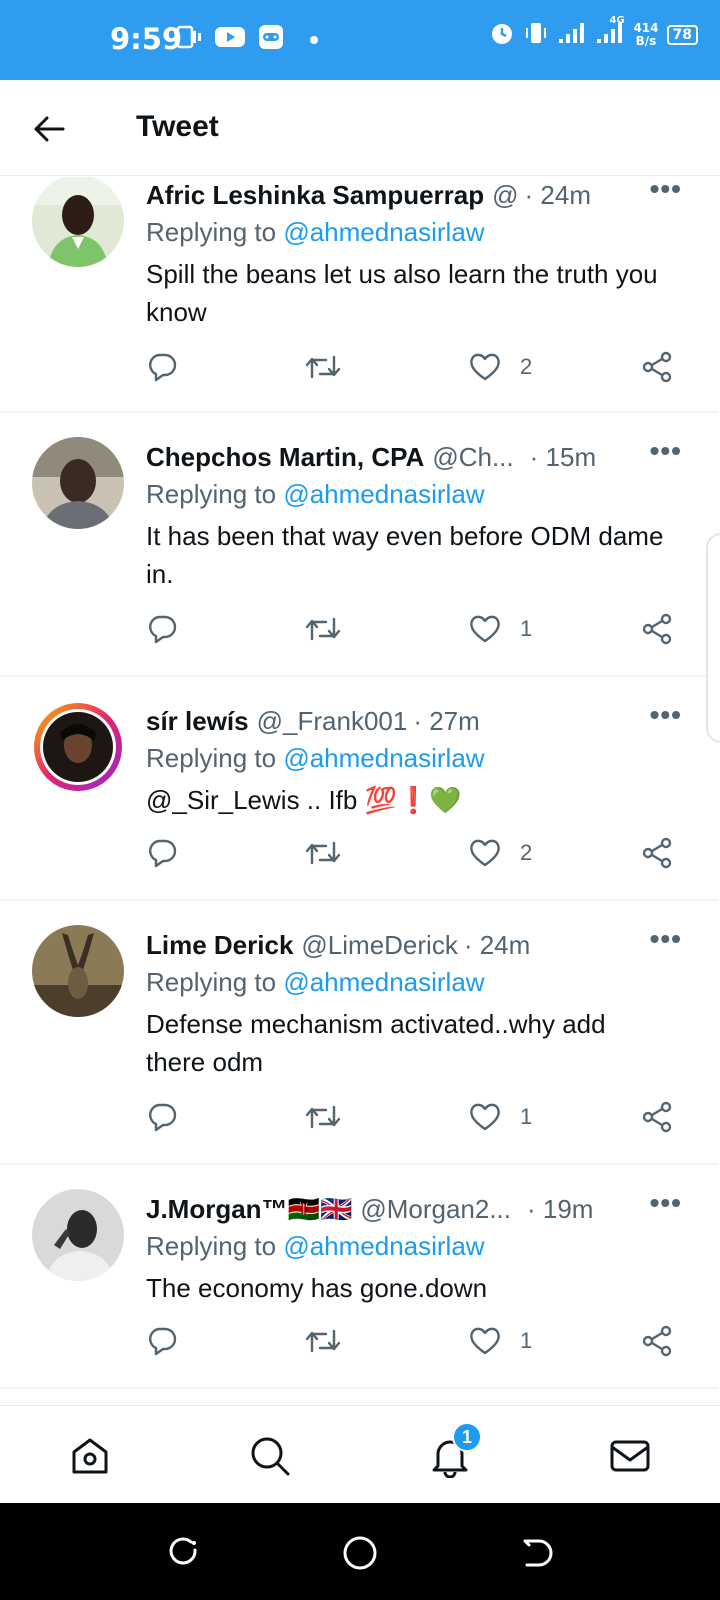 Image resolution: width=720 pixels, height=1600 pixels. I want to click on replying-to: Replying to @ahmednasirlaw, so click(315, 232).